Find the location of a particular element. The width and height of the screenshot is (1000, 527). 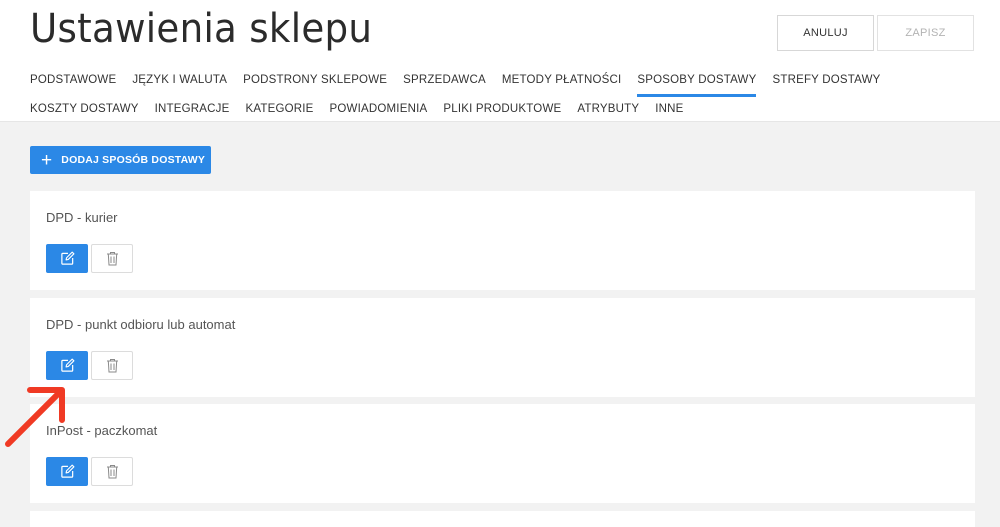

add-delivery-method-button: + DODAJ SPOSÓB DOSTAWY is located at coordinates (120, 160).